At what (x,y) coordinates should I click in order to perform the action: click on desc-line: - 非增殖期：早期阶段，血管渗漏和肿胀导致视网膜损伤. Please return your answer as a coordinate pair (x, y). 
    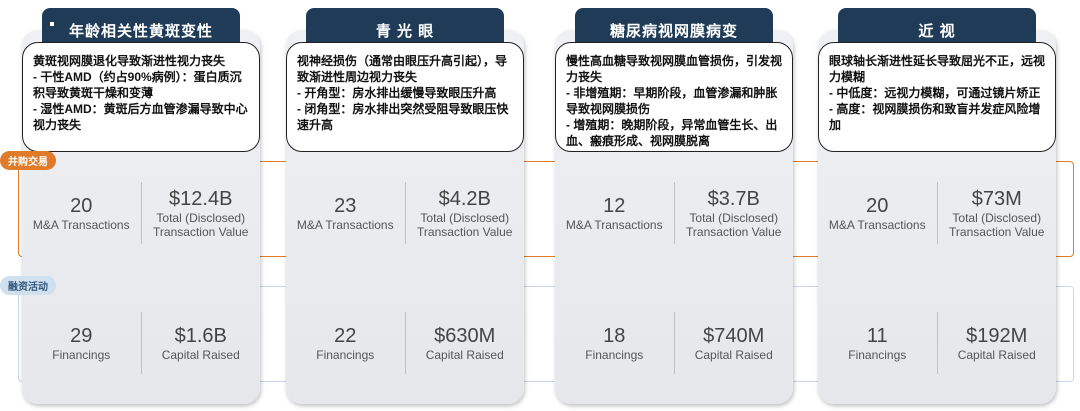
    Looking at the image, I should click on (672, 101).